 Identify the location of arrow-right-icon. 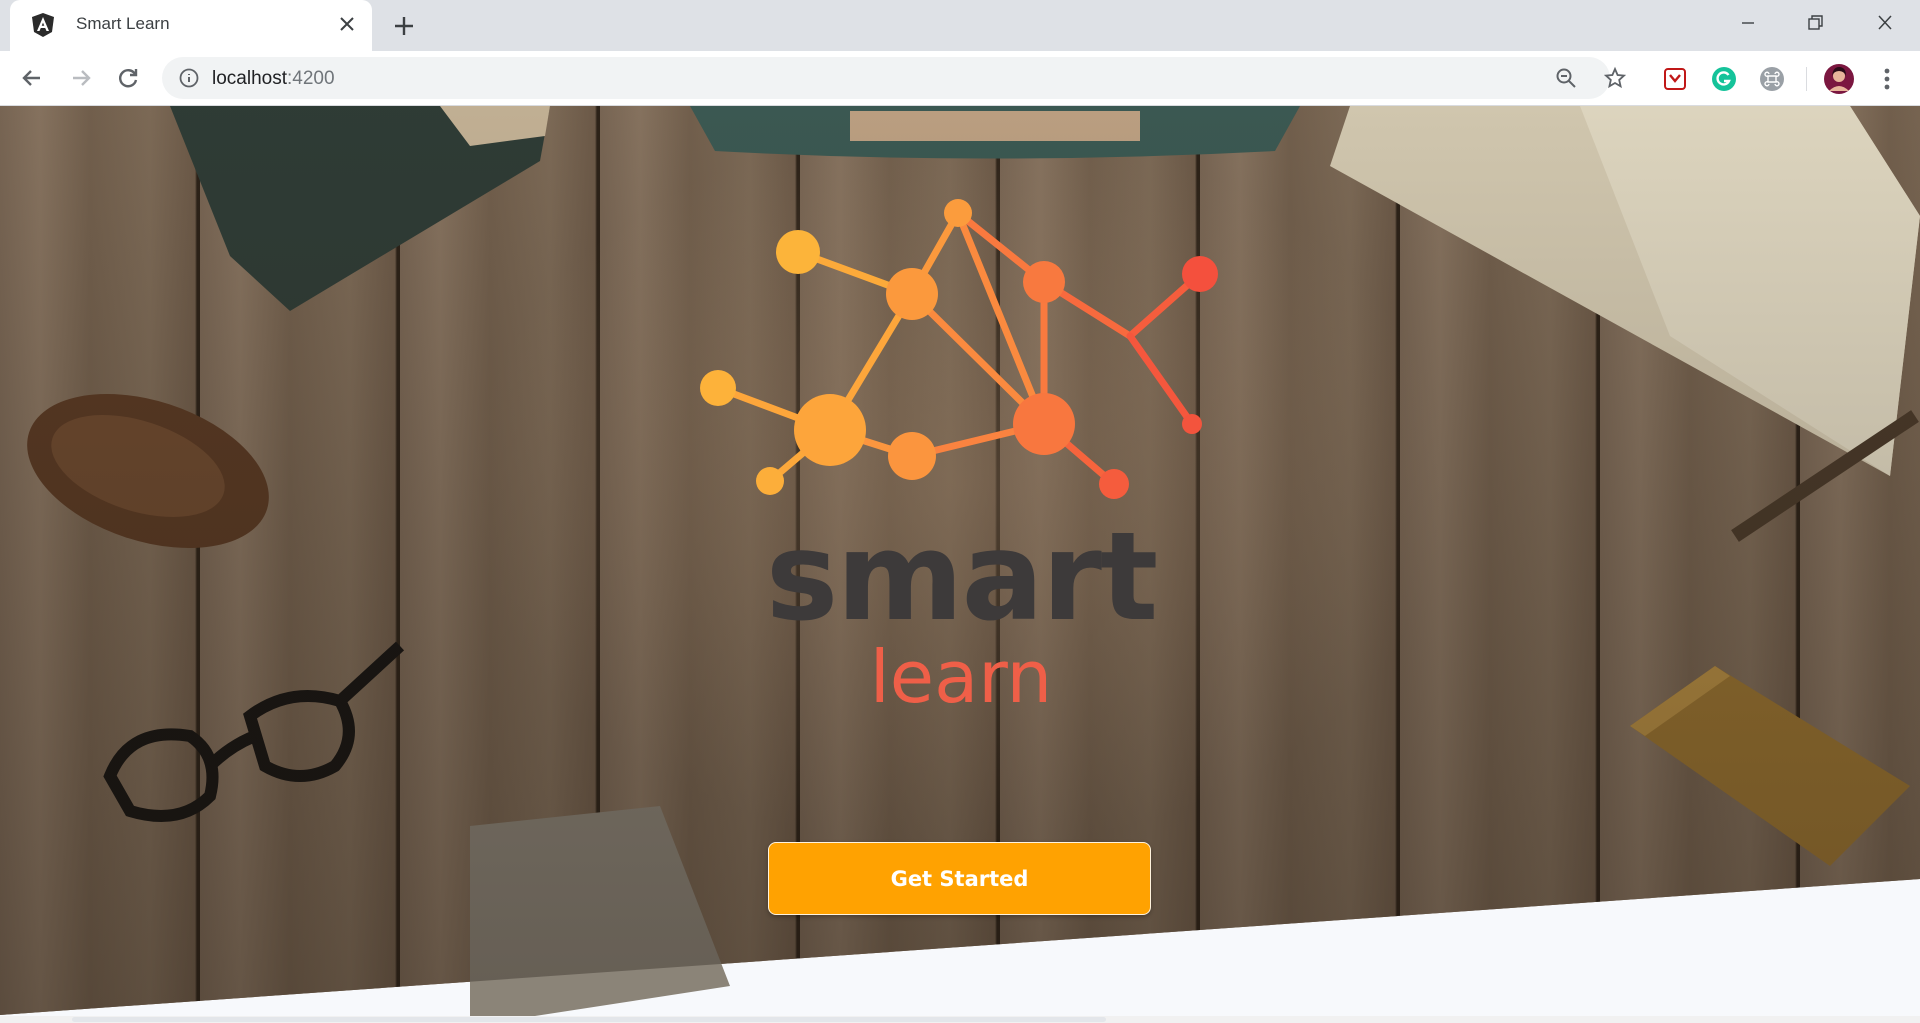
(81, 78).